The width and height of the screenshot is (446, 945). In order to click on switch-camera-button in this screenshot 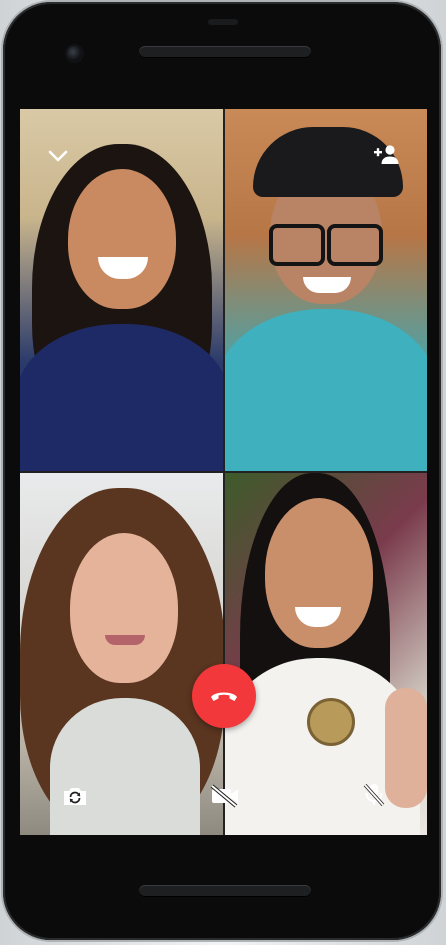, I will do `click(75, 796)`.